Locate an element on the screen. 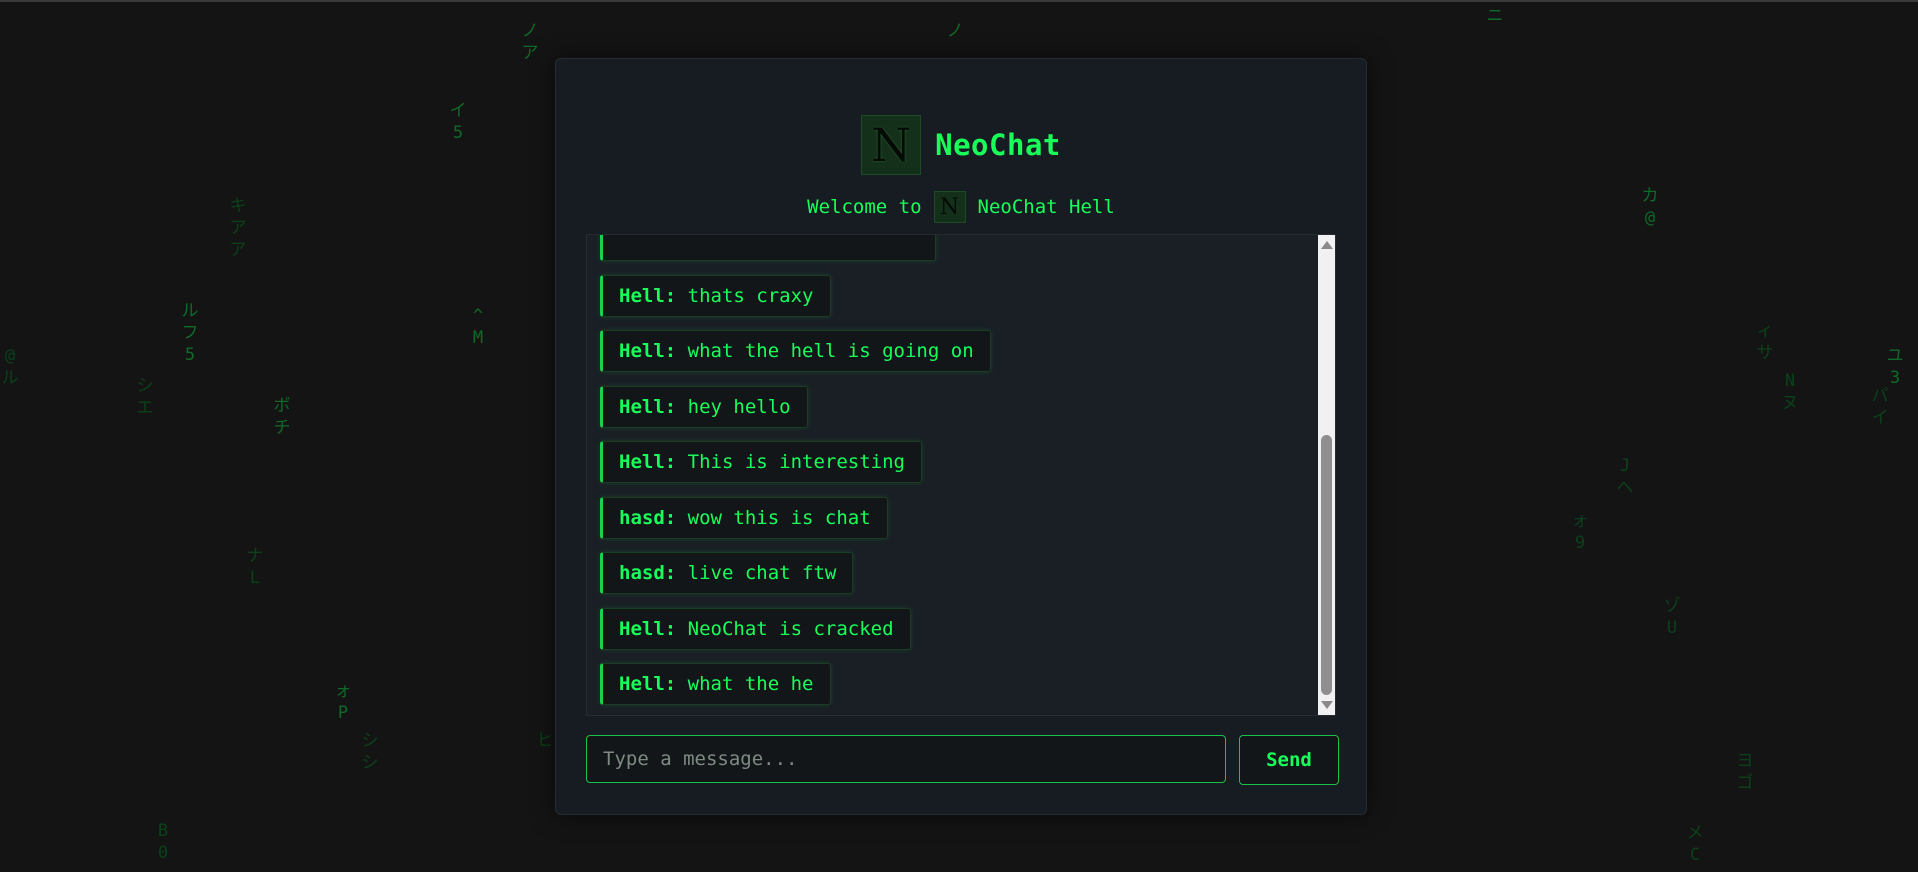 The image size is (1918, 872). rain-glyphs: Jヘ is located at coordinates (1625, 477).